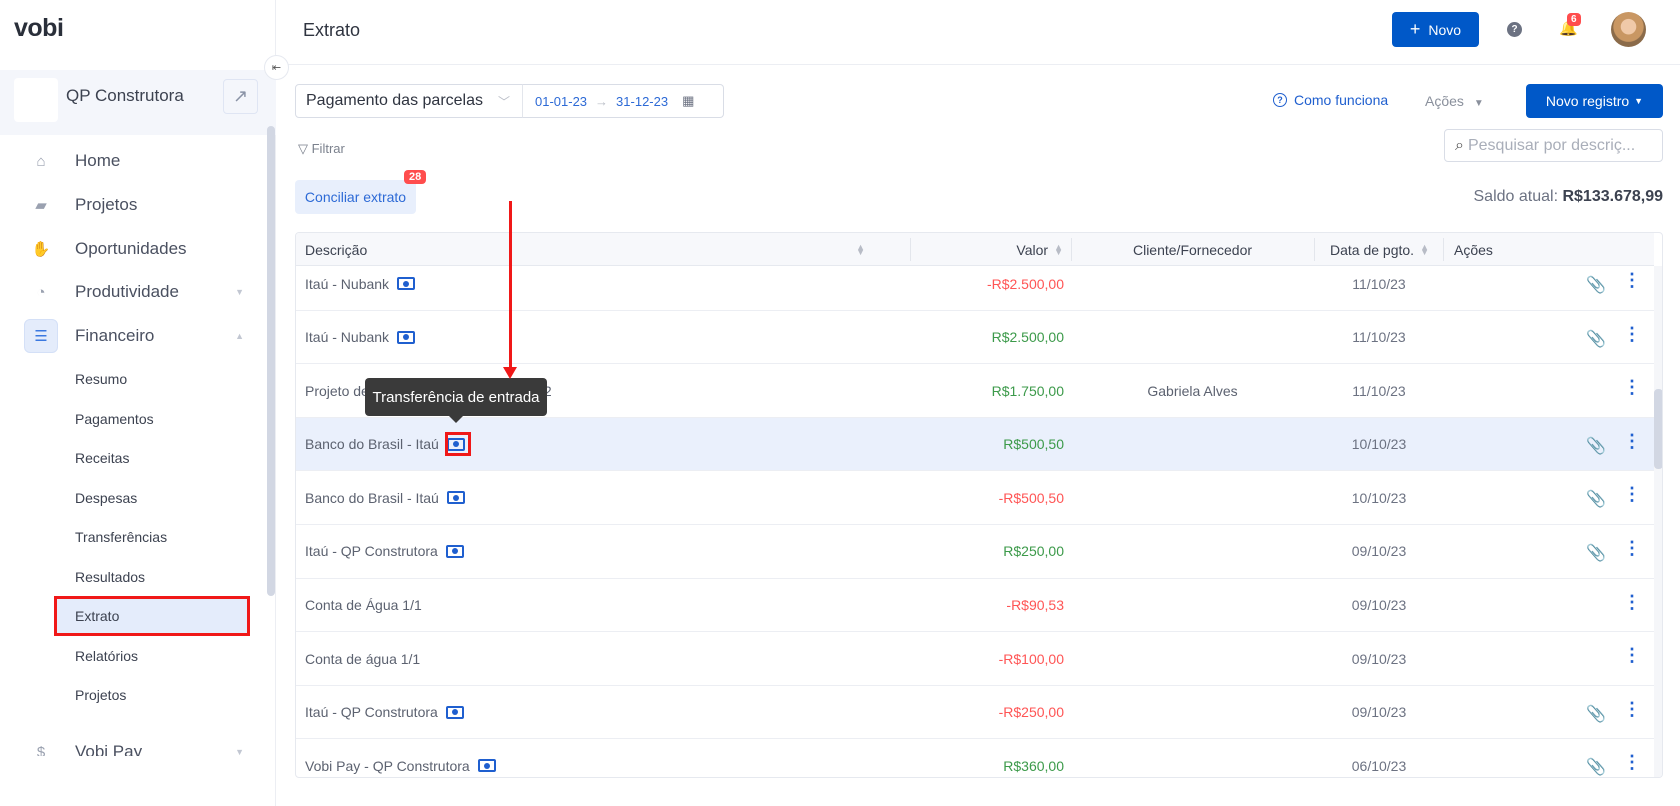 The width and height of the screenshot is (1680, 806). What do you see at coordinates (144, 161) in the screenshot?
I see `sidebar-item-home: ⌂ Home` at bounding box center [144, 161].